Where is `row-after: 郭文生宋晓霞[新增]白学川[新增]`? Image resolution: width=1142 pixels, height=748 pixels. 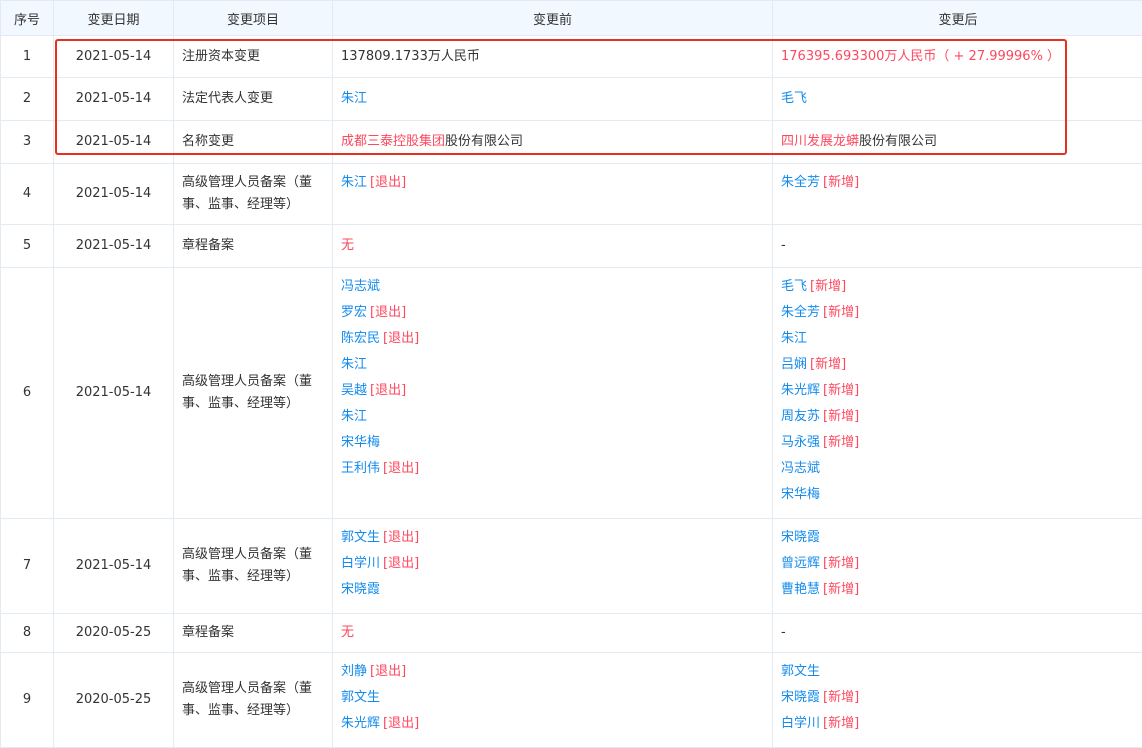 row-after: 郭文生宋晓霞[新增]白学川[新增] is located at coordinates (957, 700).